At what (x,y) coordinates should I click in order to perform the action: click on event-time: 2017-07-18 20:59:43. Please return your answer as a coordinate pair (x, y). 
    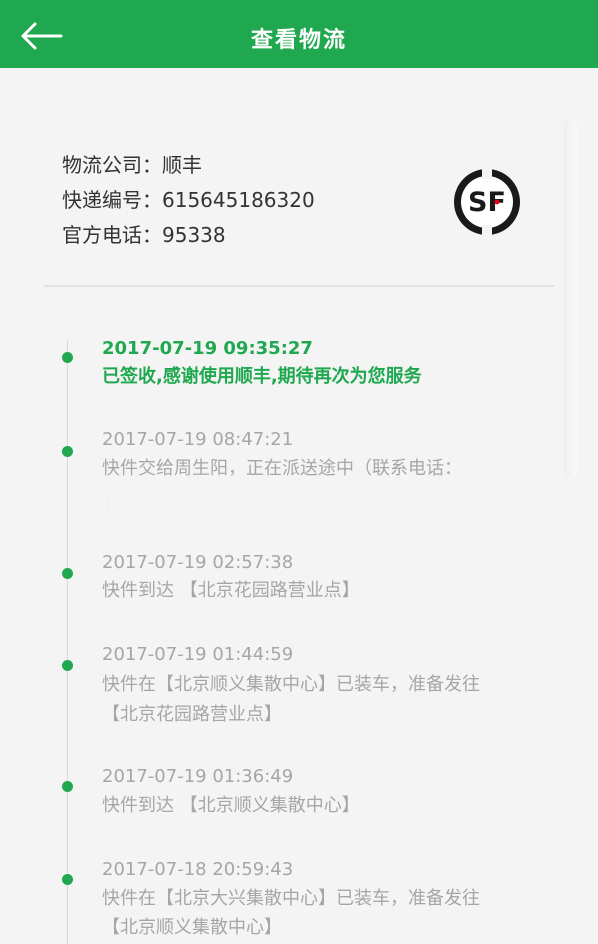
    Looking at the image, I should click on (198, 869).